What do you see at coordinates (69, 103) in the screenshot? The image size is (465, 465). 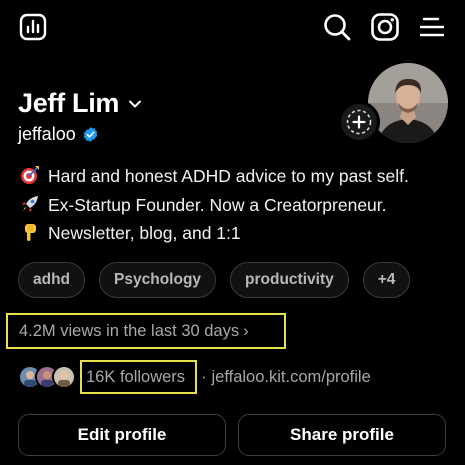 I see `profile-name: Jeff Lim` at bounding box center [69, 103].